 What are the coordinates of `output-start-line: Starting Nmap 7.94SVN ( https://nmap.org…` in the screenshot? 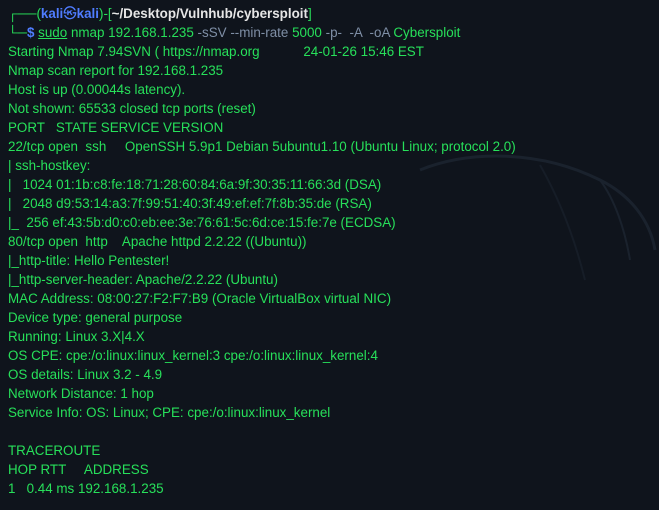 It's located at (331, 51).